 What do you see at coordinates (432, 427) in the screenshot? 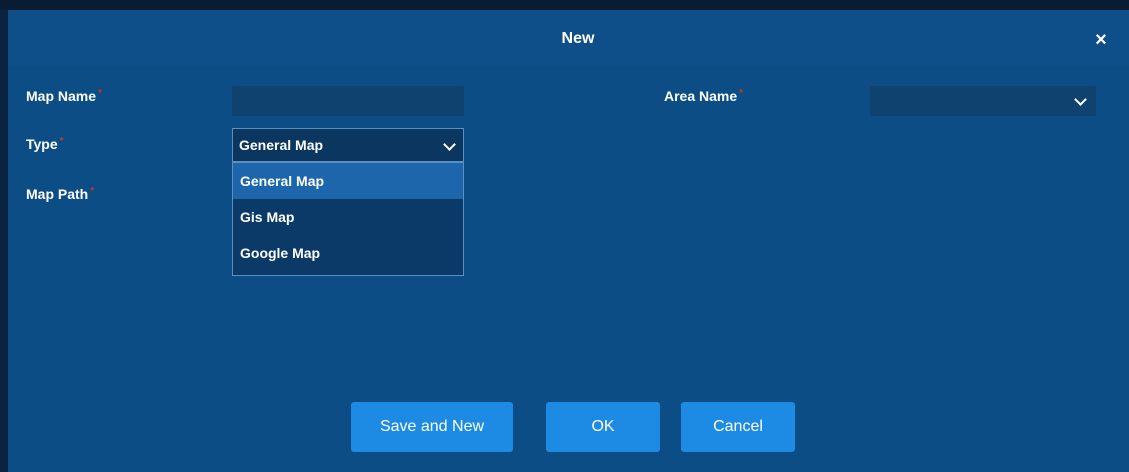
I see `save-and-new-button: Save and New` at bounding box center [432, 427].